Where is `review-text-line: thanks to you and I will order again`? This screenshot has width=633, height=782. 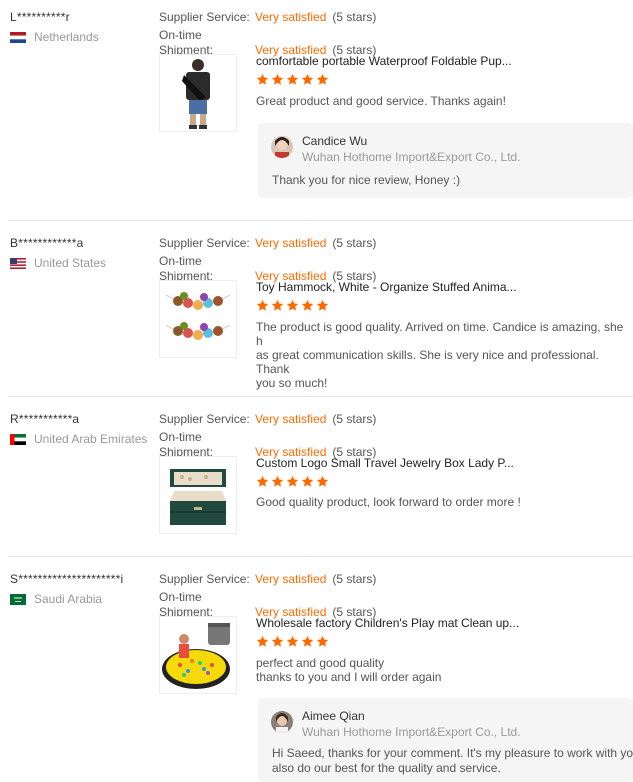 review-text-line: thanks to you and I will order again is located at coordinates (349, 677).